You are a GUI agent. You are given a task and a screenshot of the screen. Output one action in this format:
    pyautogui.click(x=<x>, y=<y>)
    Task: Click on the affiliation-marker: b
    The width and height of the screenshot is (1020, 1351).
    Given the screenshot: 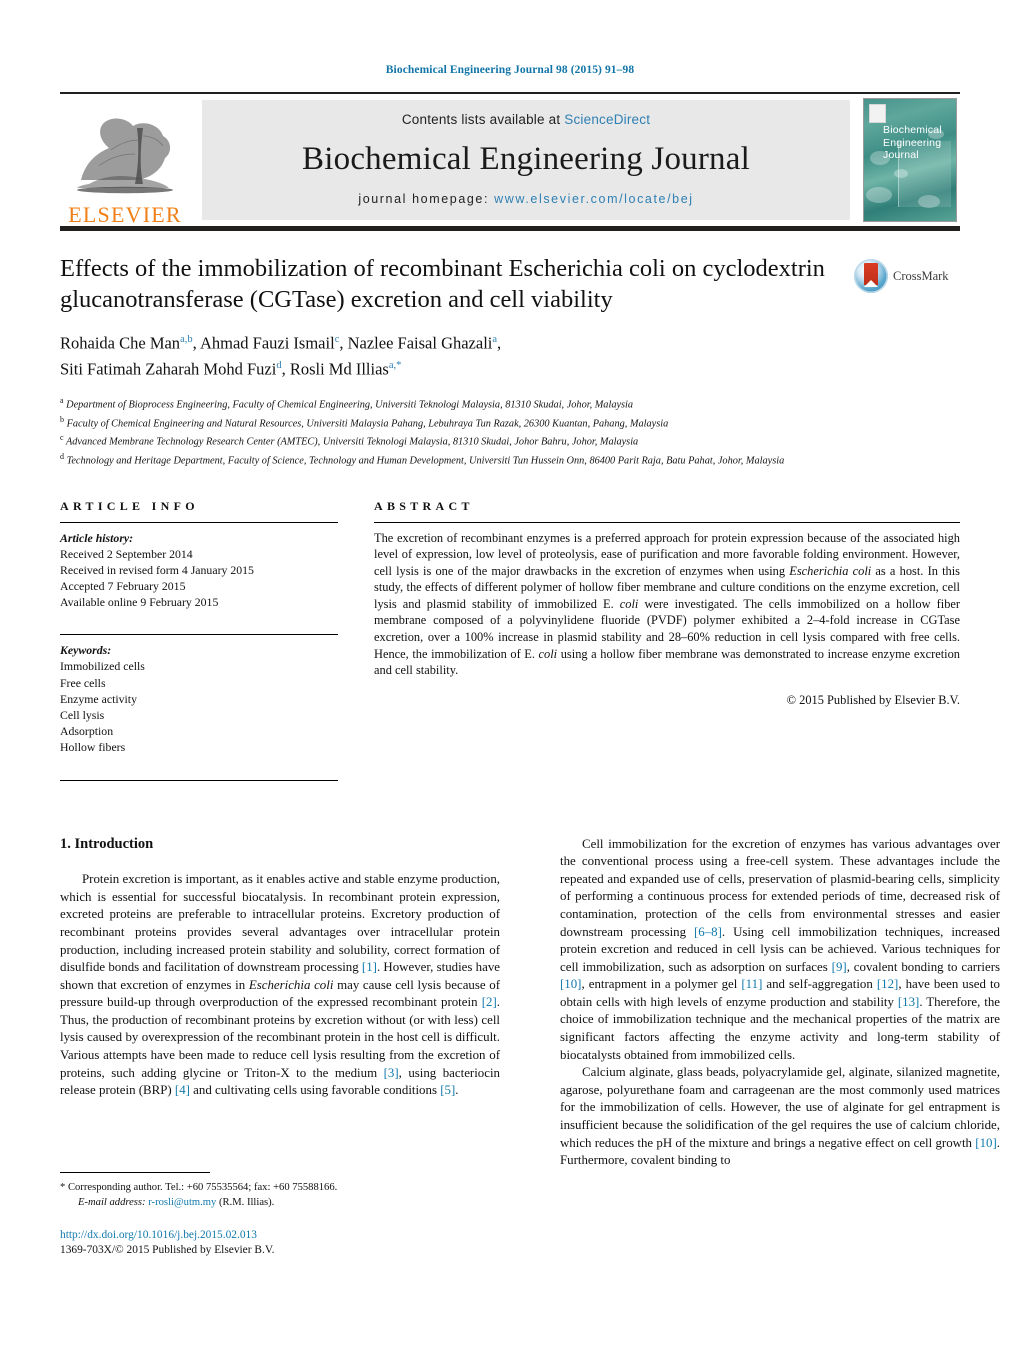 What is the action you would take?
    pyautogui.click(x=62, y=419)
    